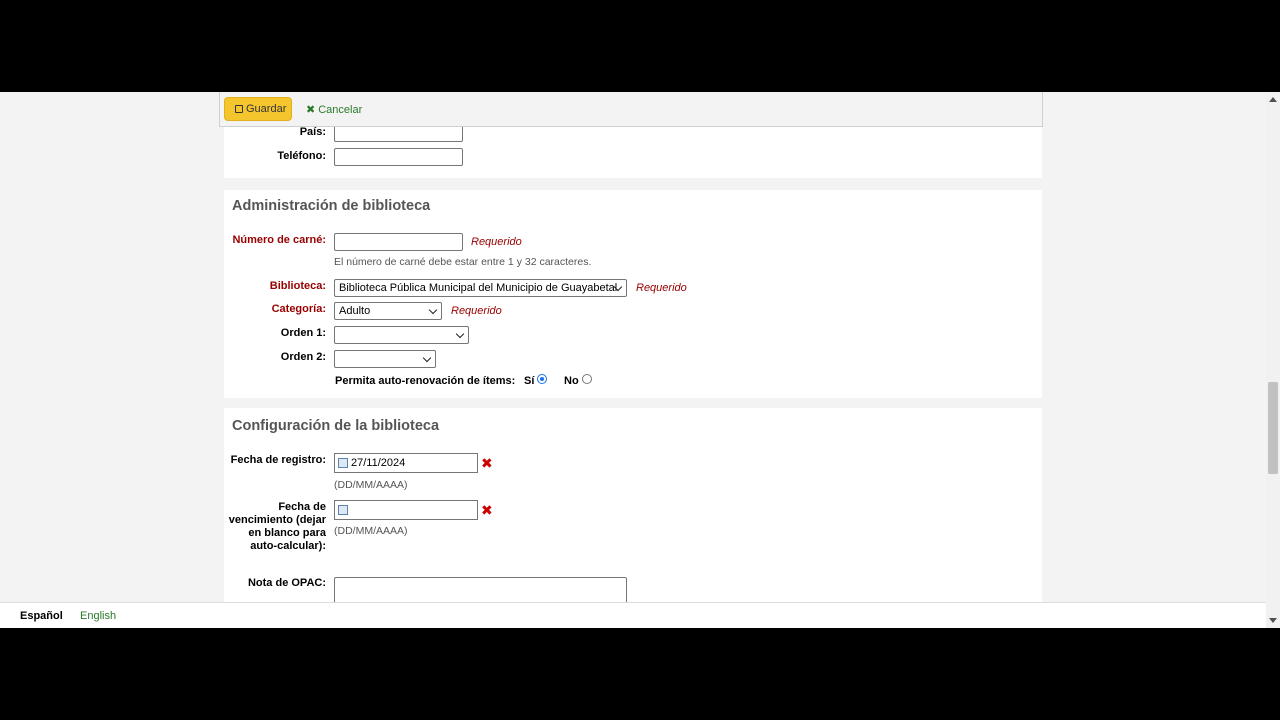 The width and height of the screenshot is (1280, 720). What do you see at coordinates (311, 110) in the screenshot?
I see `close-icon: ✖` at bounding box center [311, 110].